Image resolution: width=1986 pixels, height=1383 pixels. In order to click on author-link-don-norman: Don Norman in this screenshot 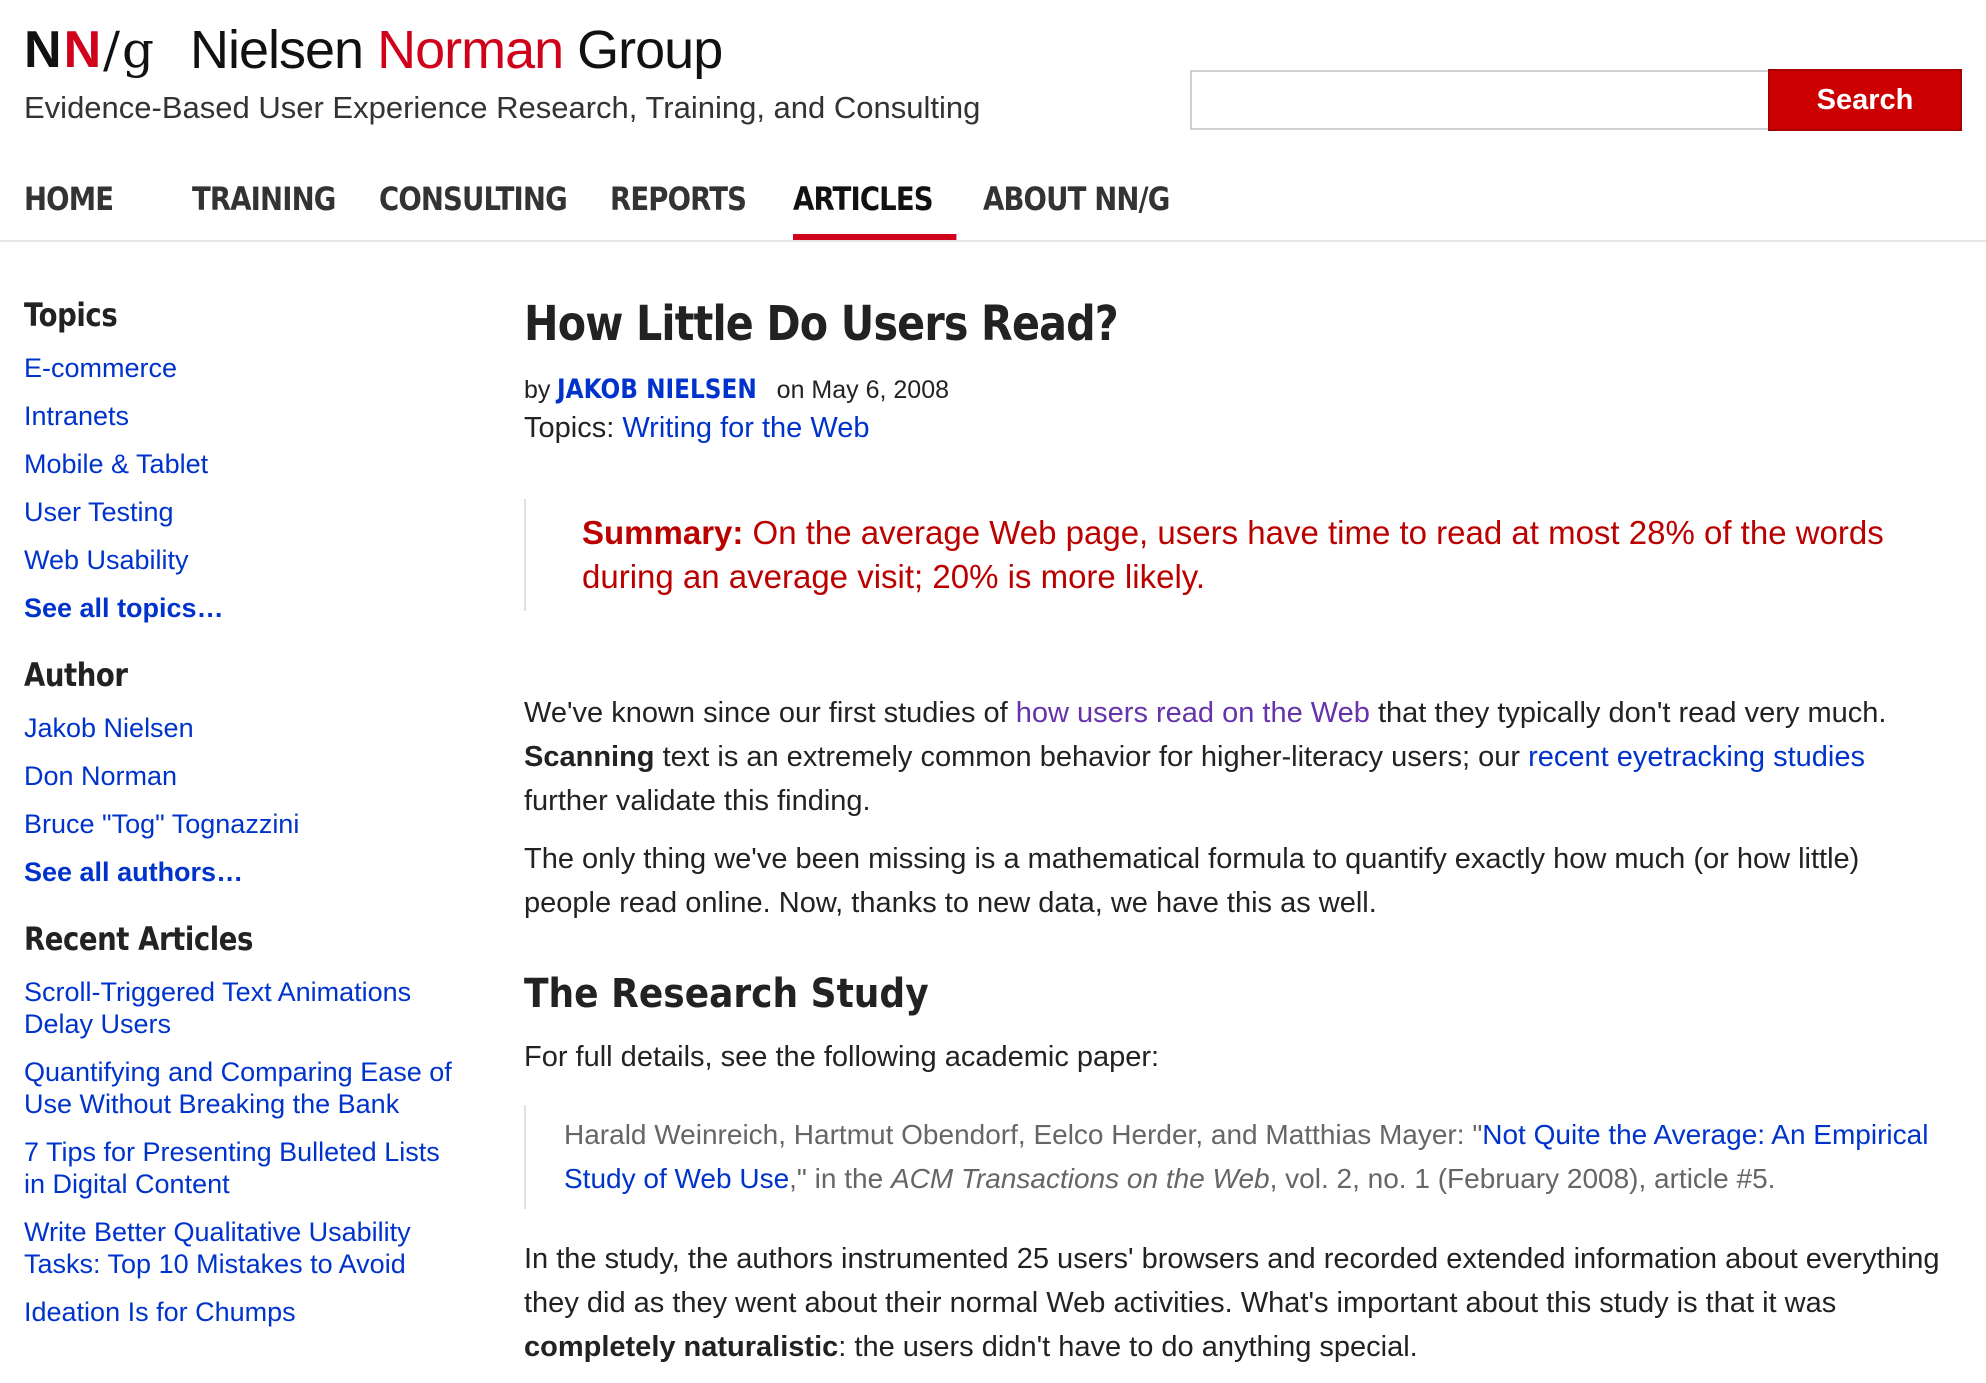, I will do `click(244, 776)`.